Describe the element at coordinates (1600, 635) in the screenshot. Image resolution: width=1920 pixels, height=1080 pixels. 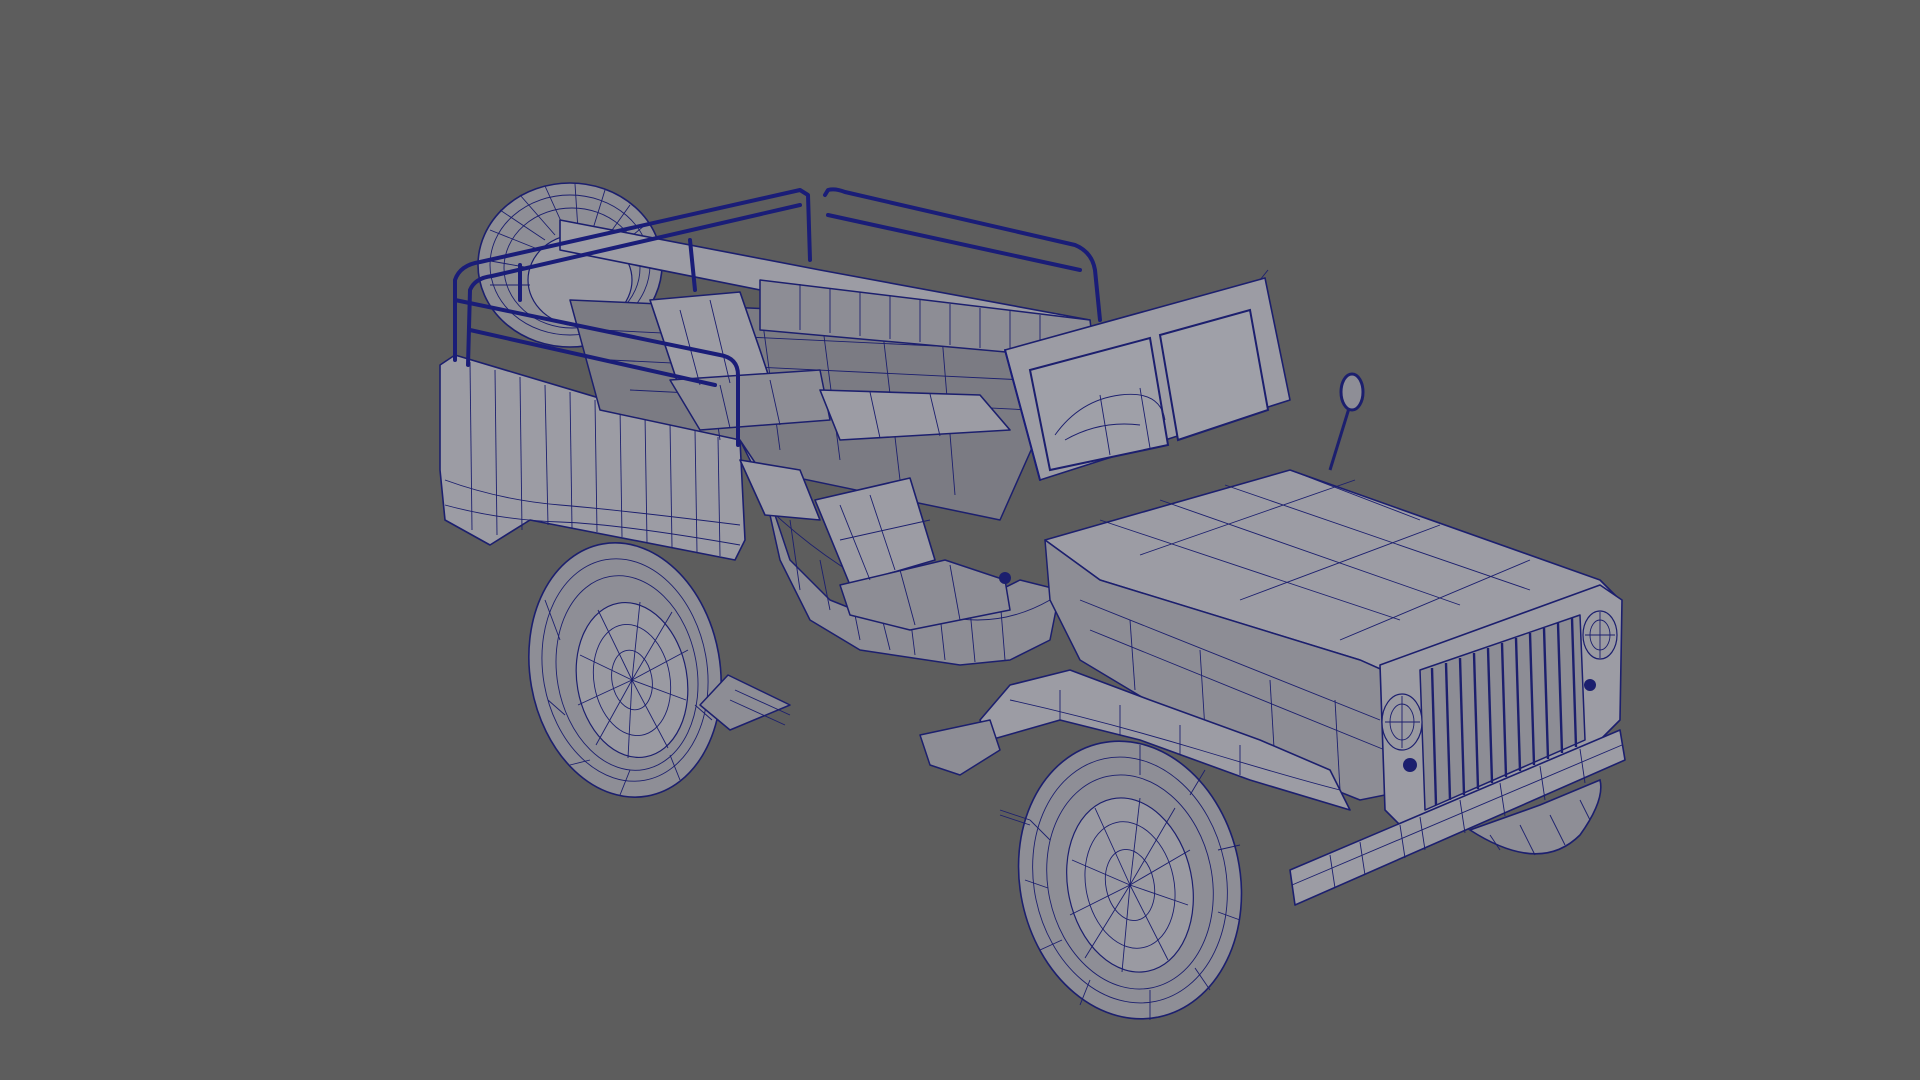
I see `right-headlight` at that location.